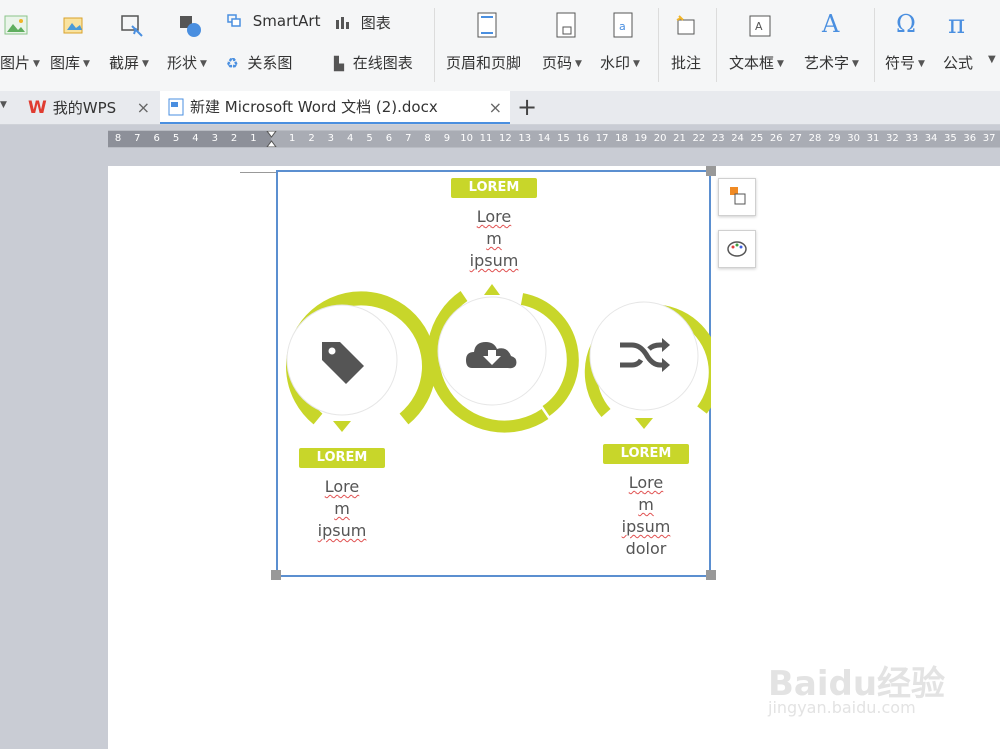 The image size is (1000, 749). I want to click on picture-button: 图片 ▼, so click(20, 62).